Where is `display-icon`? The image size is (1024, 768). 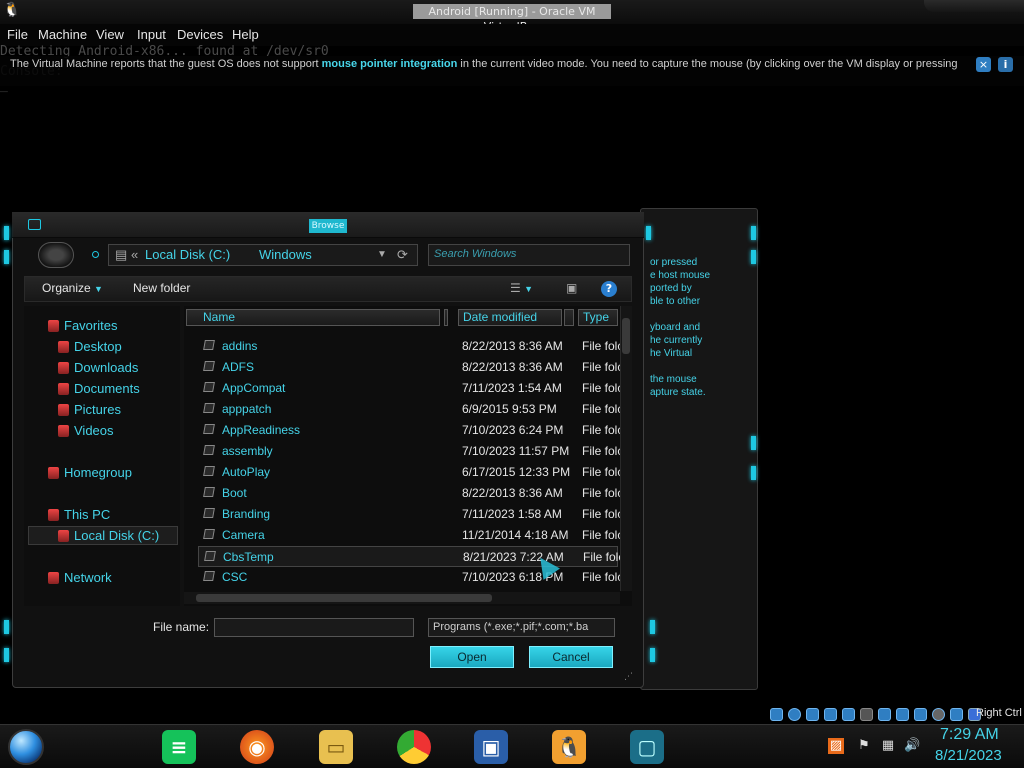
display-icon is located at coordinates (884, 714).